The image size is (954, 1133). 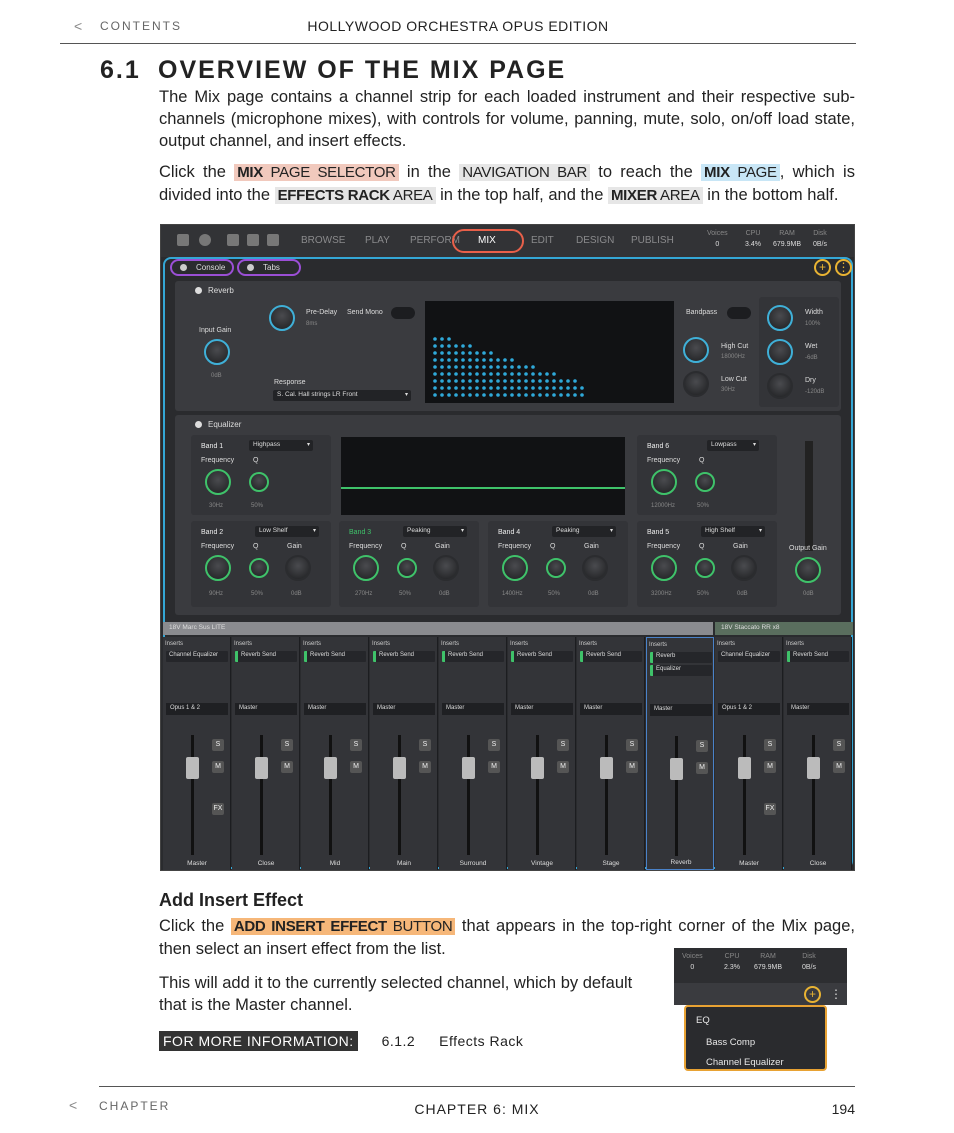 I want to click on channel-strip: Inserts Reverb Send Master S M Surround, so click(x=473, y=753).